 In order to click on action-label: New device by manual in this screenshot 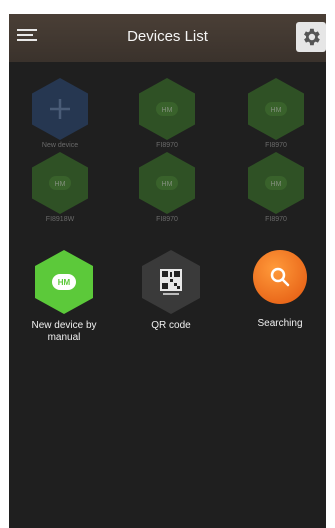, I will do `click(64, 331)`.